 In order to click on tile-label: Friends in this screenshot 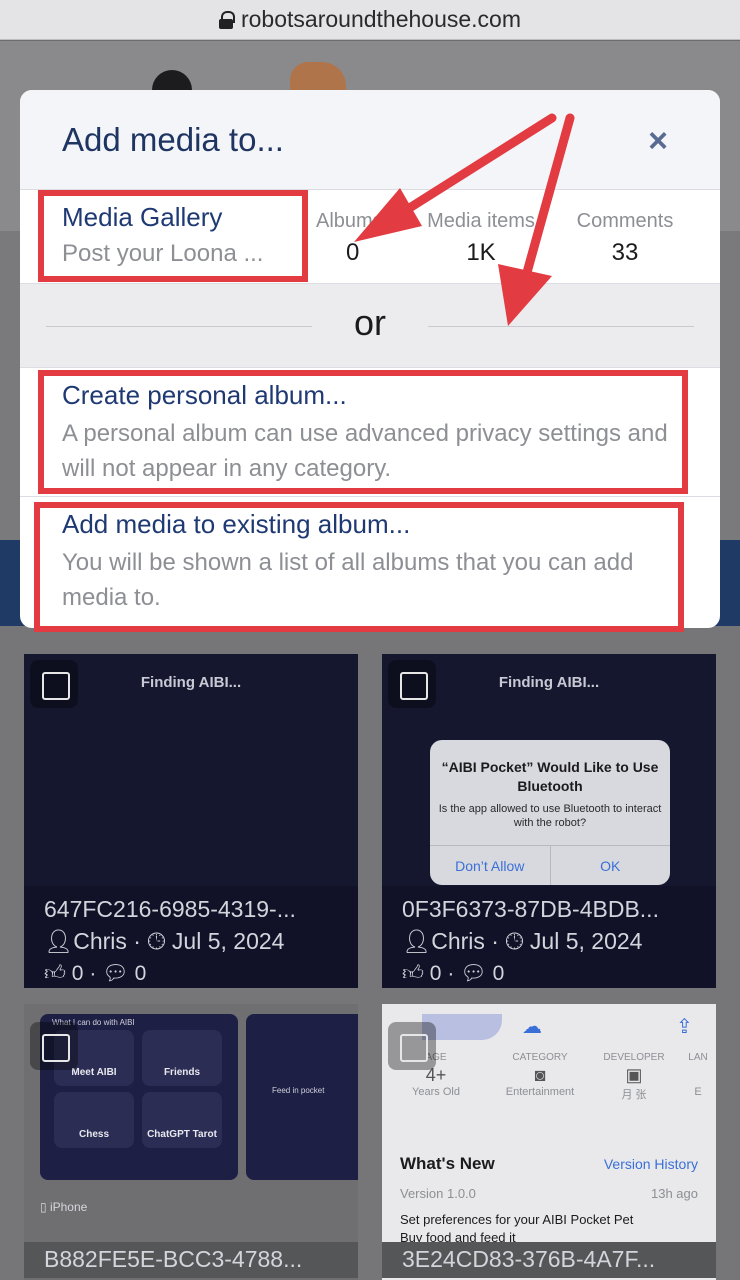, I will do `click(182, 1072)`.